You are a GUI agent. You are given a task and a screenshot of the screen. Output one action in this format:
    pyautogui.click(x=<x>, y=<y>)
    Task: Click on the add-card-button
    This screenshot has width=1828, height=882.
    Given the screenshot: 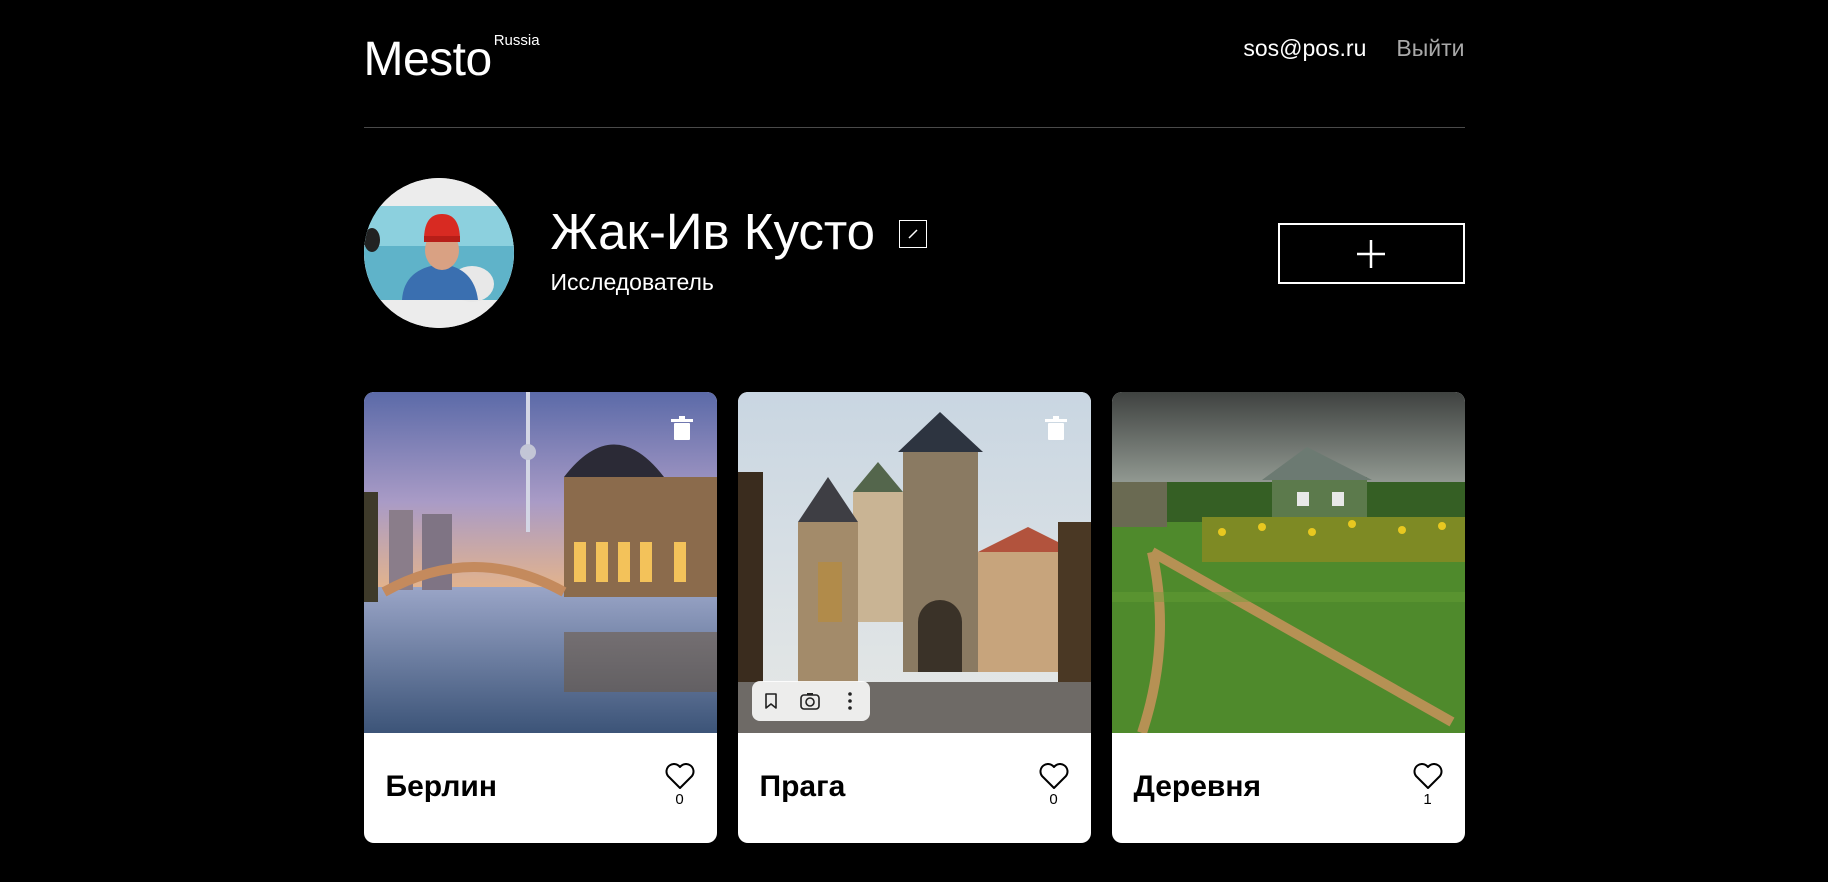 What is the action you would take?
    pyautogui.click(x=1371, y=253)
    